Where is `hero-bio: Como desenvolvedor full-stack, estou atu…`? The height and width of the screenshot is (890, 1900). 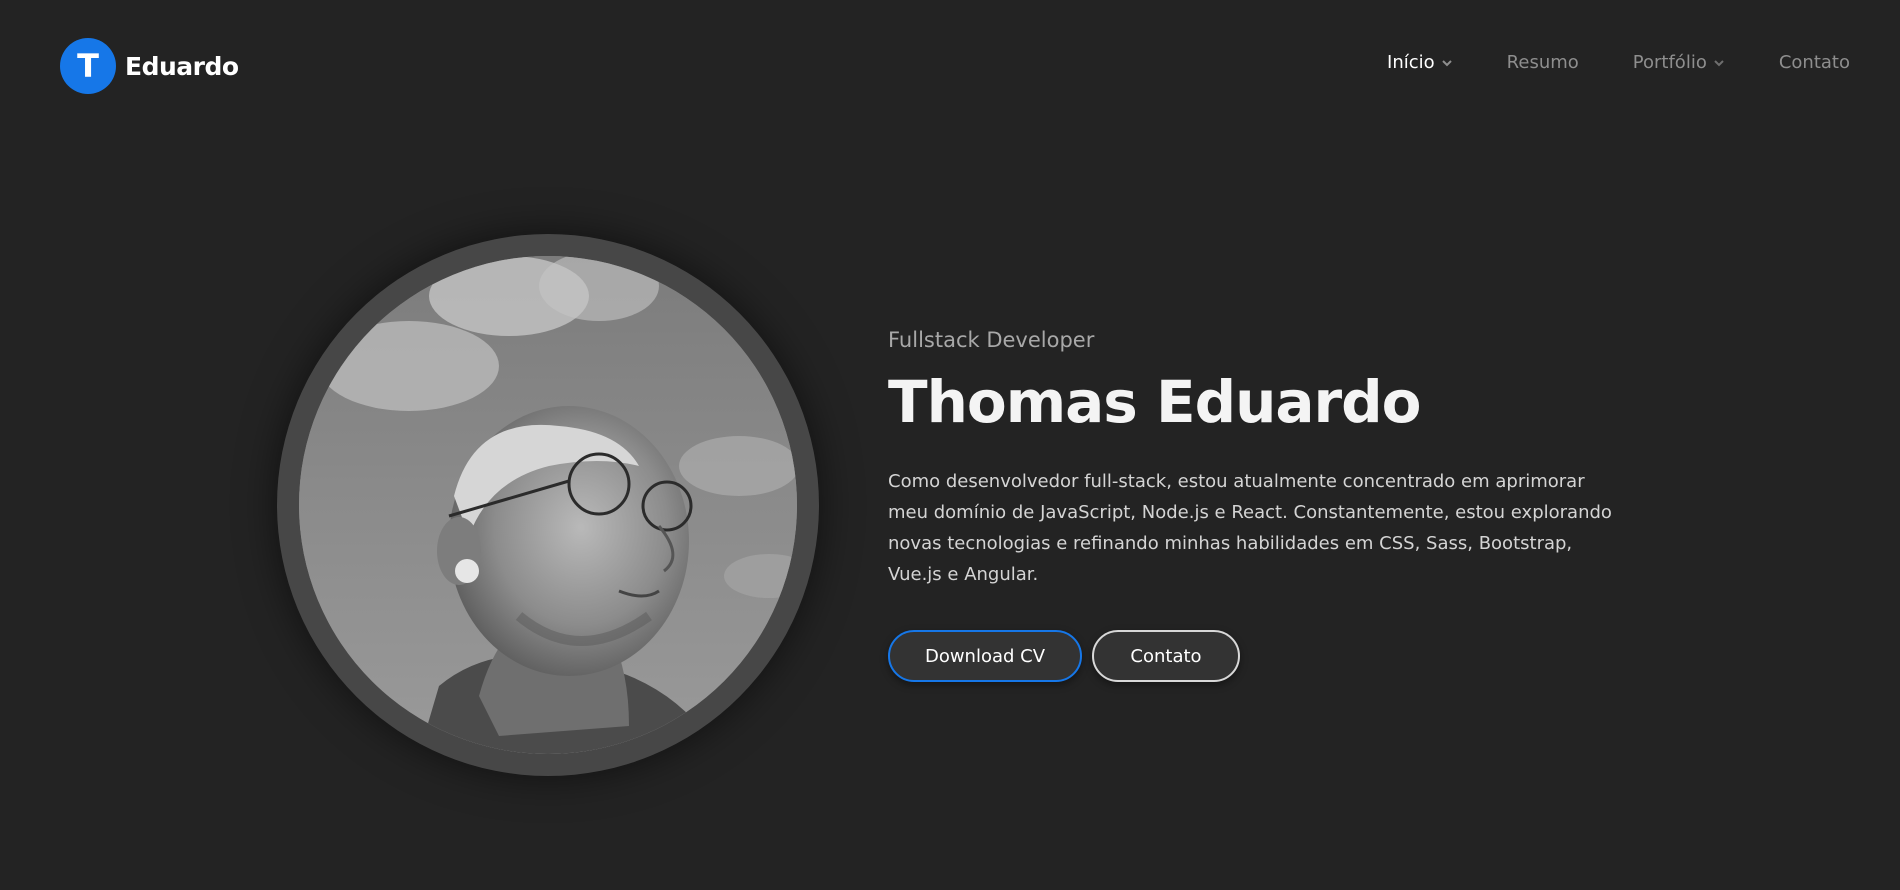
hero-bio: Como desenvolvedor full-stack, estou atu… is located at coordinates (1250, 528).